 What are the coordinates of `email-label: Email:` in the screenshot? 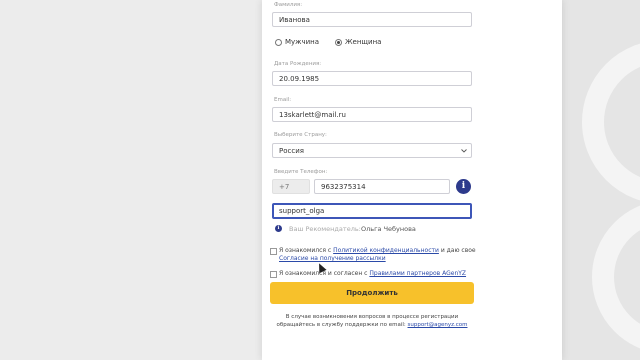 It's located at (283, 100).